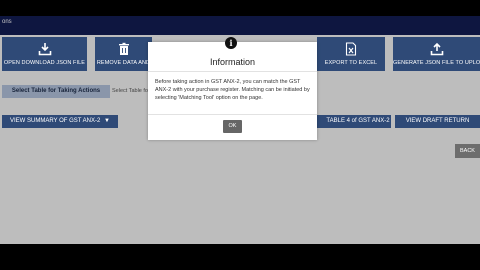 The image size is (480, 270). Describe the element at coordinates (358, 121) in the screenshot. I see `table4-label: TABLE 4 of GST ANX-2` at that location.